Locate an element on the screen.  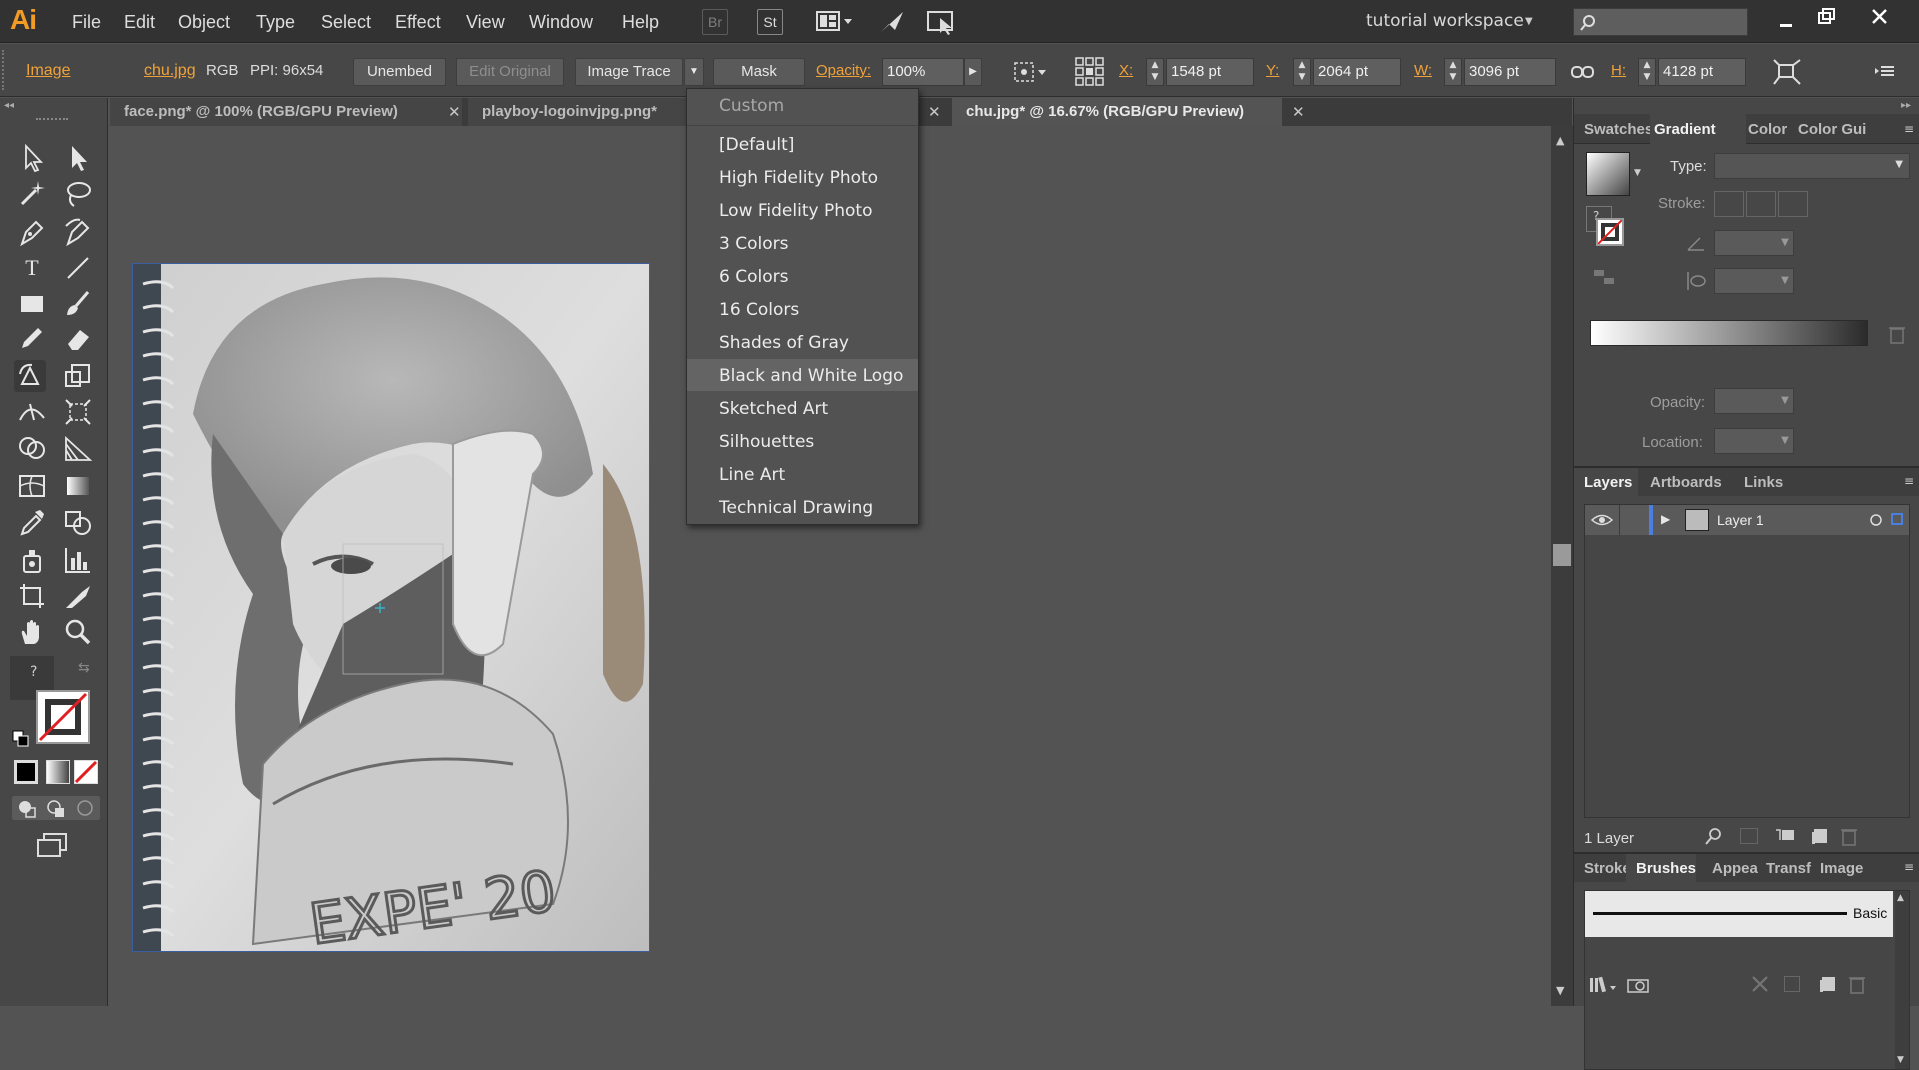
preset-sketched-art: Sketched Art is located at coordinates (773, 409).